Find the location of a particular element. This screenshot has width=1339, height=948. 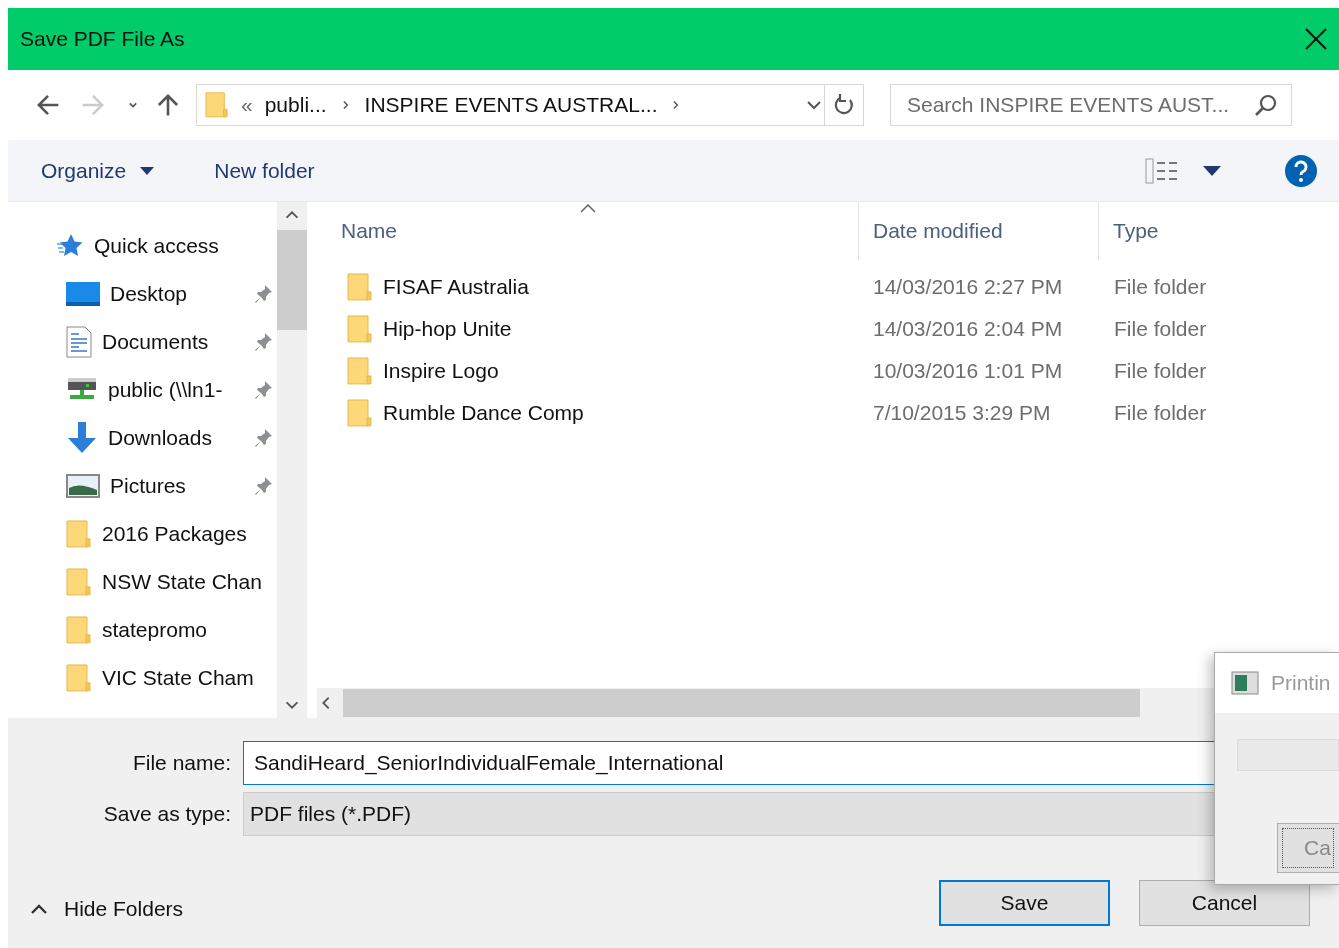

date-cell-text: 10/03/2016 1:01 PM is located at coordinates (968, 371).